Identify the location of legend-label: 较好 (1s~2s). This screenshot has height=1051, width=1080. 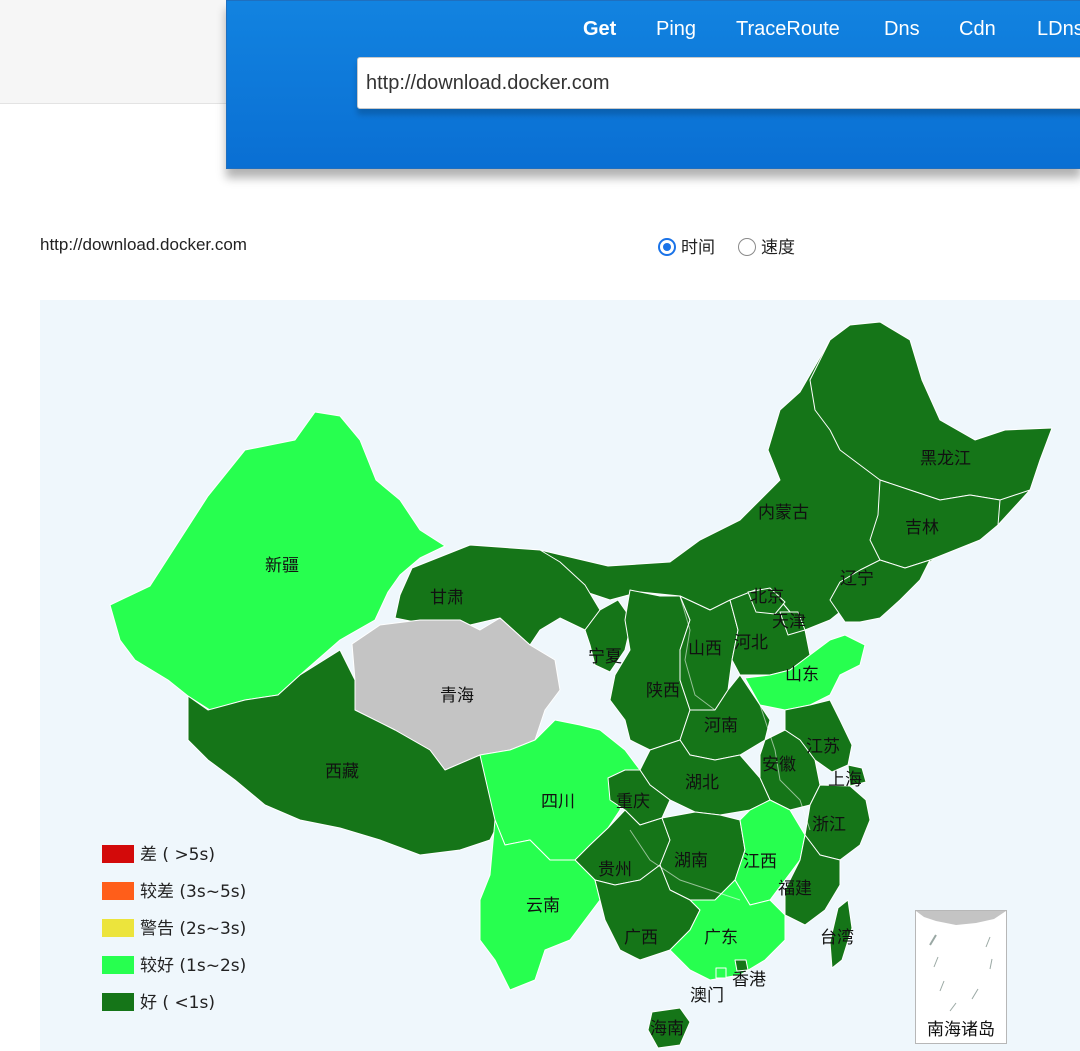
(193, 966).